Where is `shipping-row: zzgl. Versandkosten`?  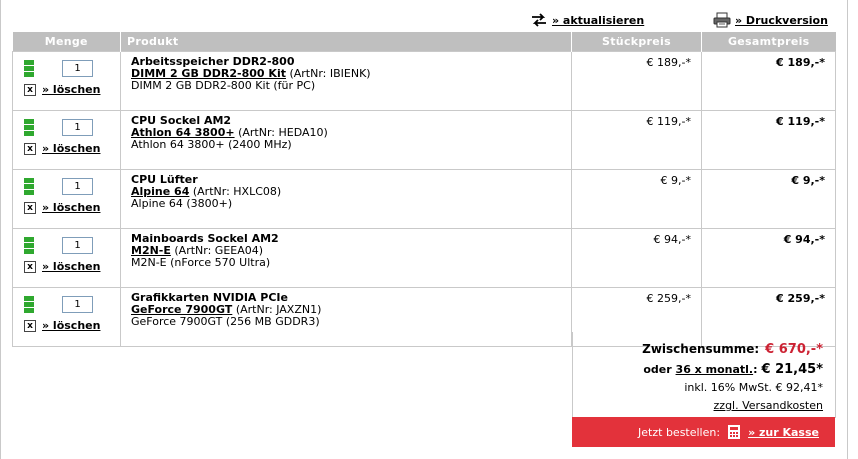
shipping-row: zzgl. Versandkosten is located at coordinates (768, 405).